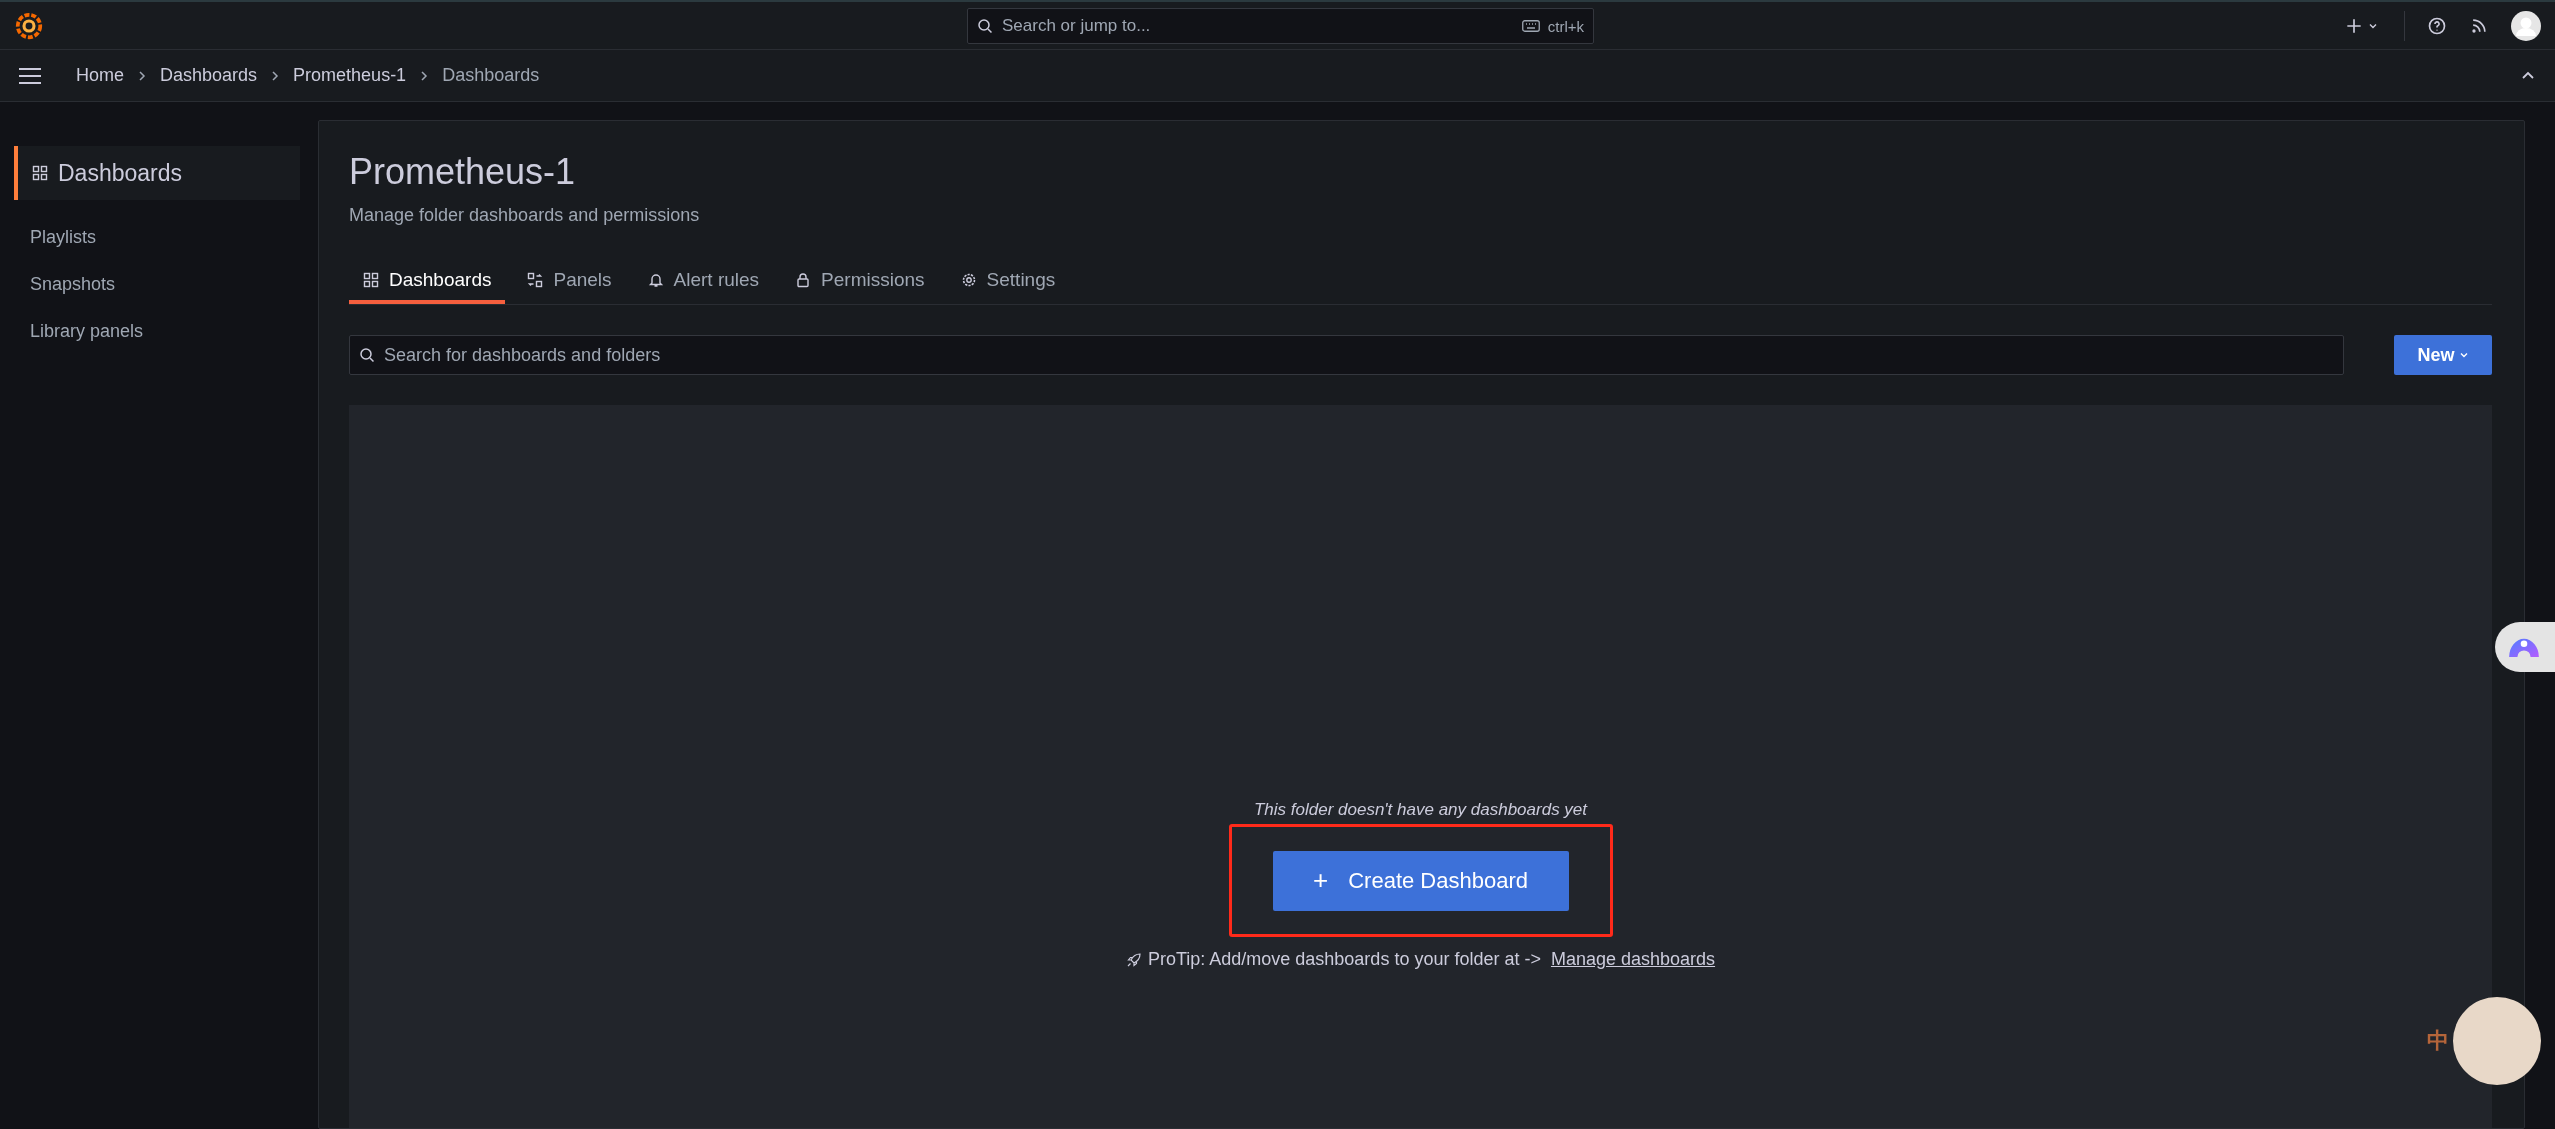 The height and width of the screenshot is (1129, 2555). I want to click on new-button: New, so click(2443, 355).